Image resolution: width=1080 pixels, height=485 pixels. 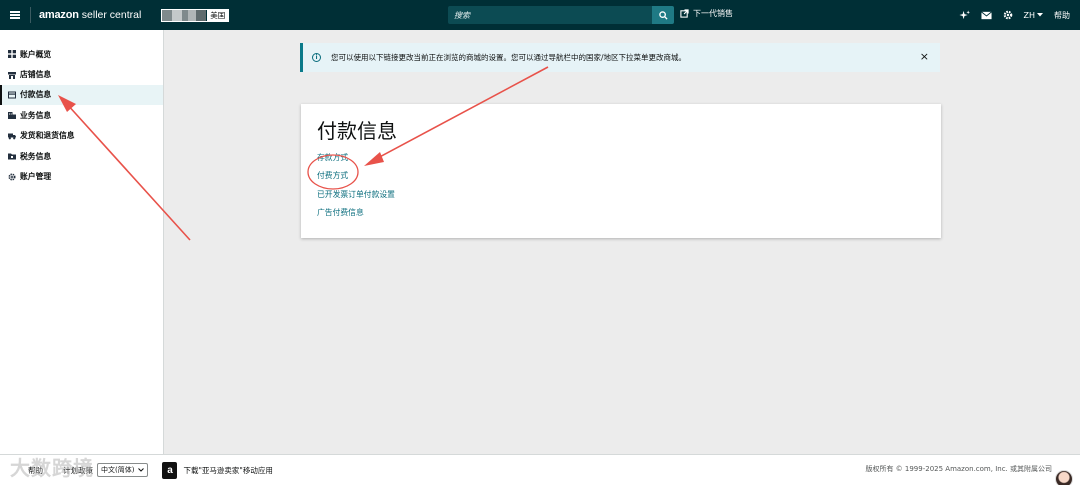 I want to click on next-gen-label: 下一代销售, so click(x=713, y=13).